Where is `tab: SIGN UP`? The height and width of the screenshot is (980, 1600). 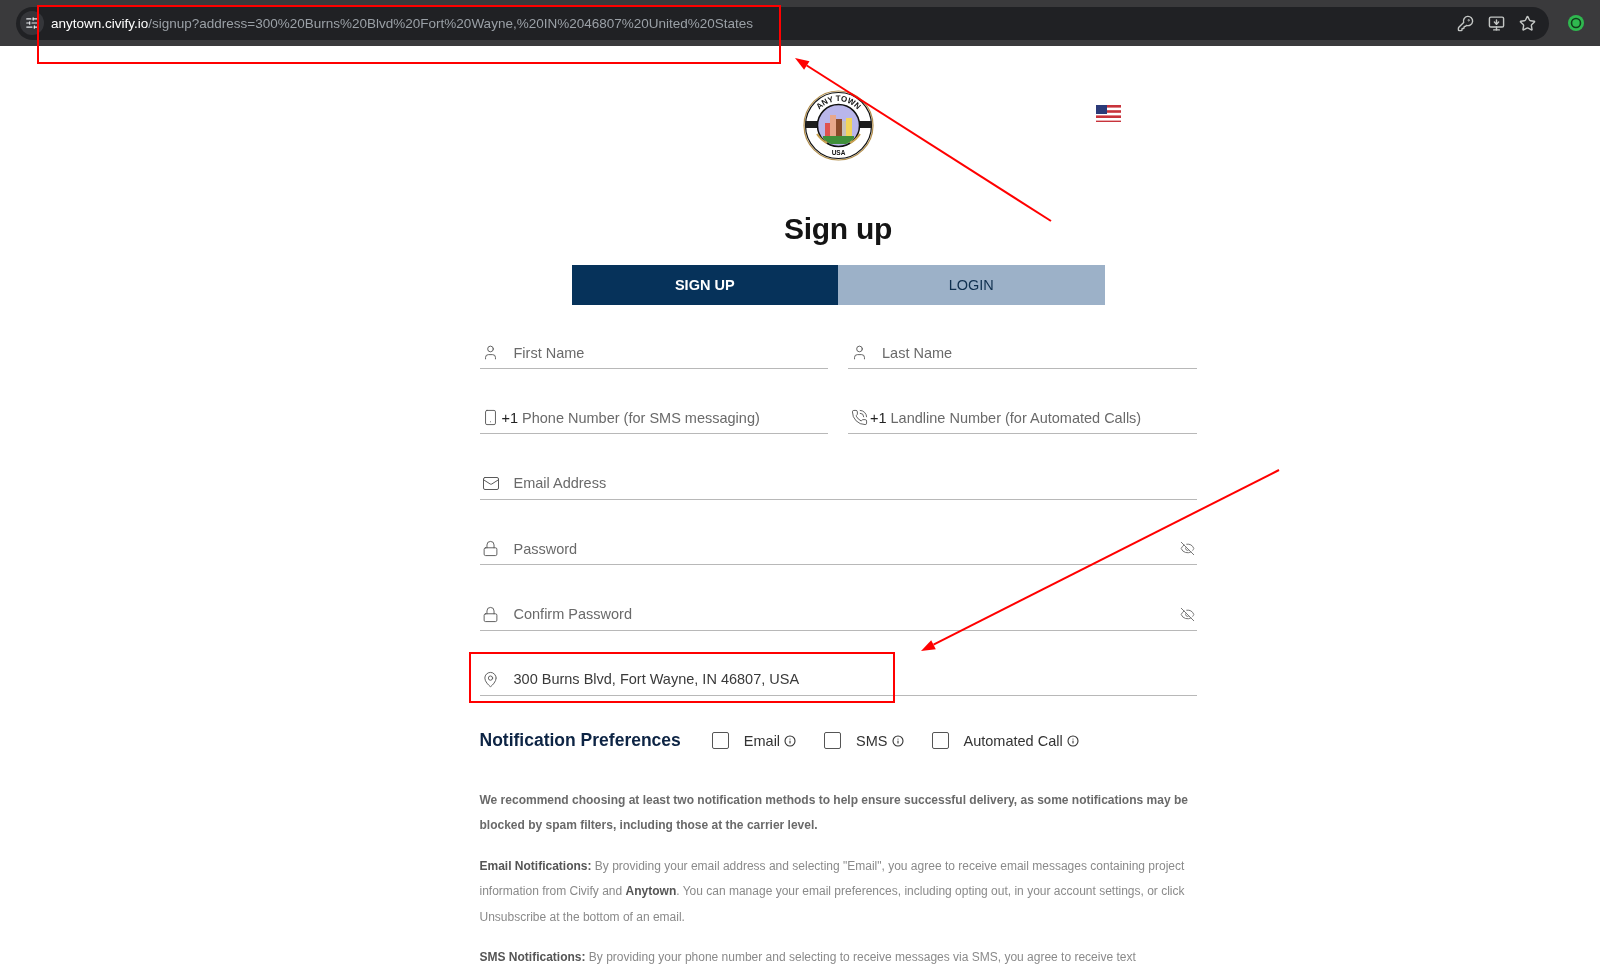 tab: SIGN UP is located at coordinates (704, 285).